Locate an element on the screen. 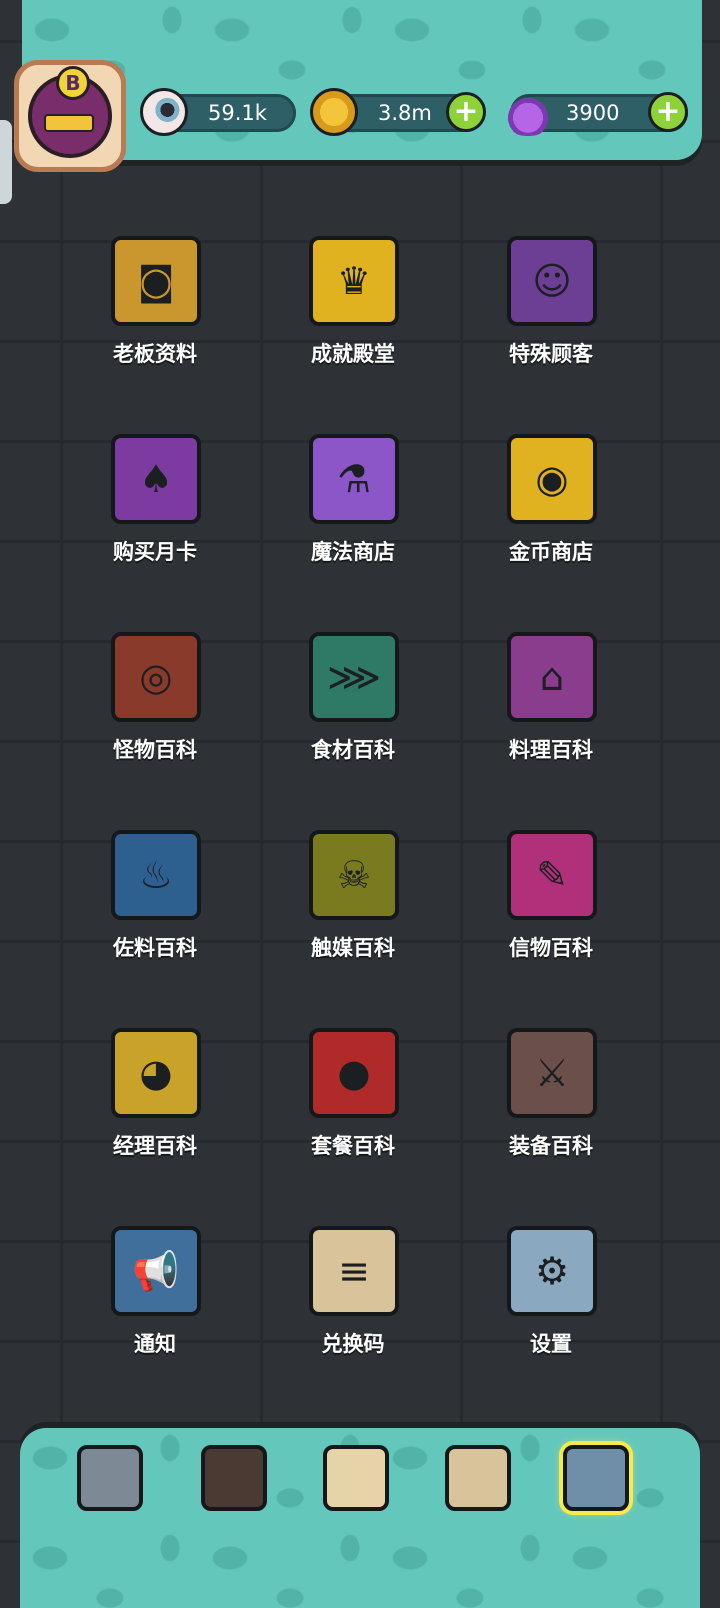 The image size is (720, 1608). menu-item-label: 信物百科 is located at coordinates (551, 948).